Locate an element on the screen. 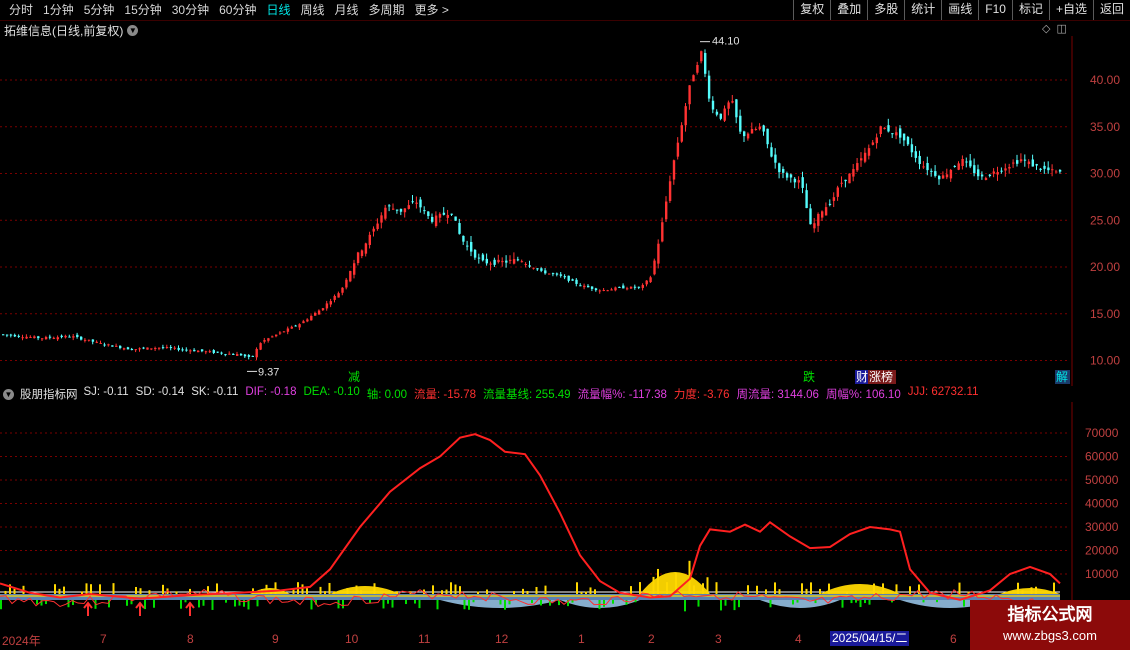  toolbar-button: 画线 is located at coordinates (959, 10).